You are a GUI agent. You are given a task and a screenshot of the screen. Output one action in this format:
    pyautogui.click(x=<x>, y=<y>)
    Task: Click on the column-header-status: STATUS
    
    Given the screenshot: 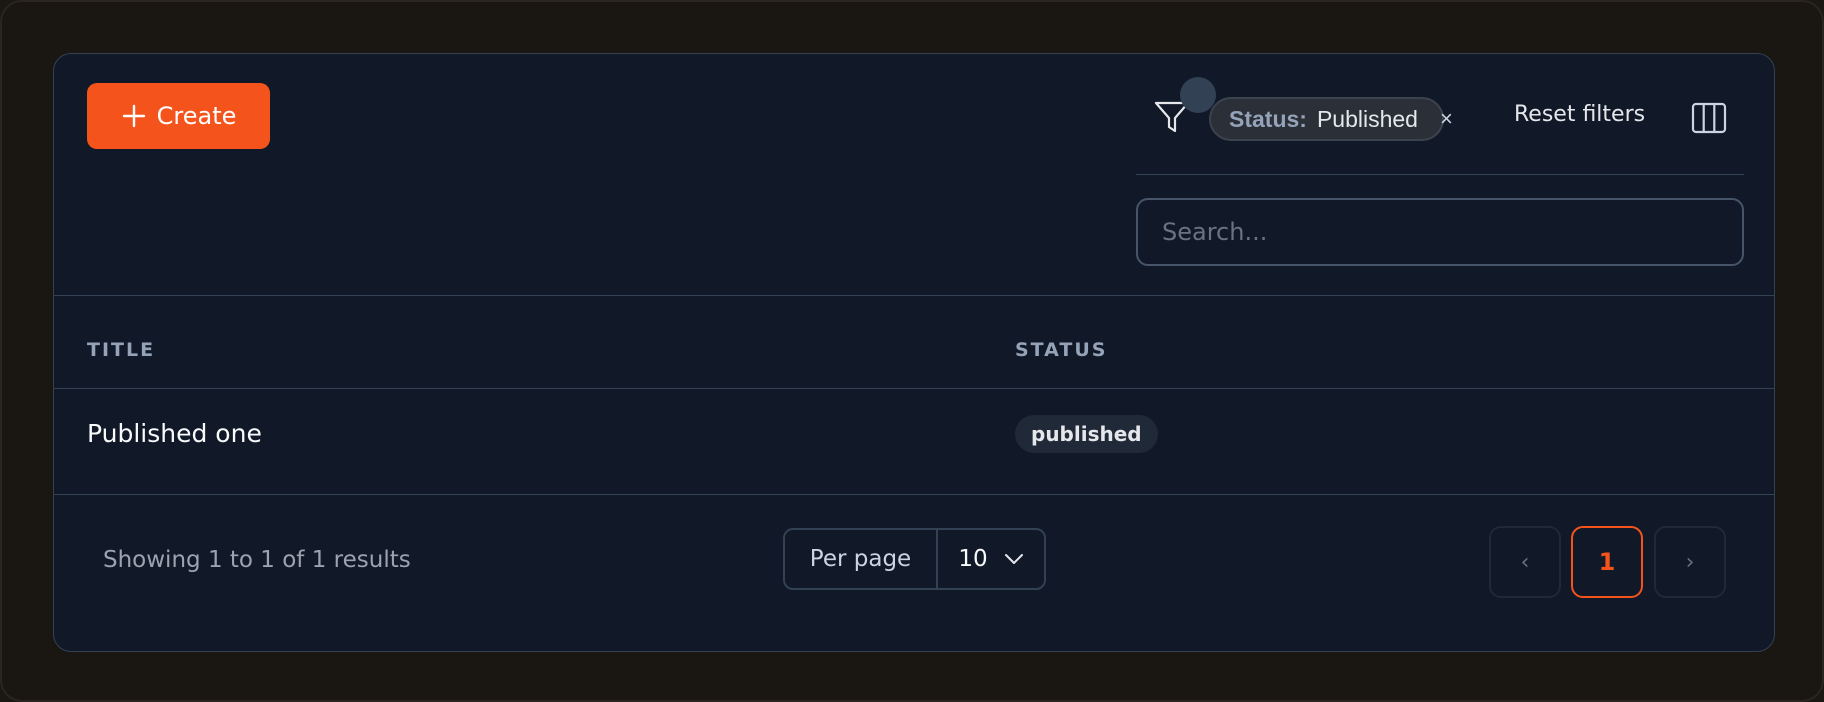 What is the action you would take?
    pyautogui.click(x=1061, y=350)
    